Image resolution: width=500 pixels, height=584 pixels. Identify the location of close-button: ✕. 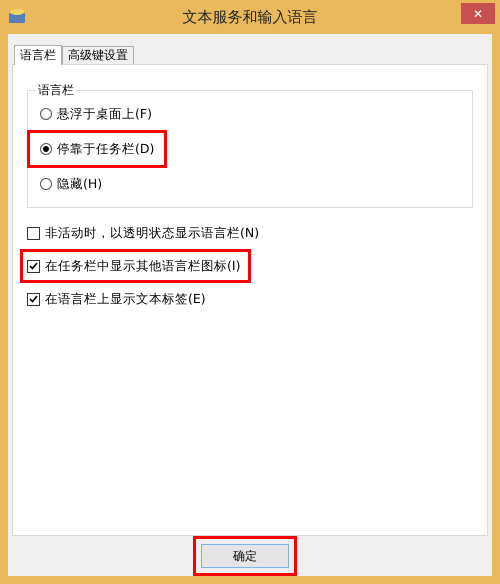
(478, 13).